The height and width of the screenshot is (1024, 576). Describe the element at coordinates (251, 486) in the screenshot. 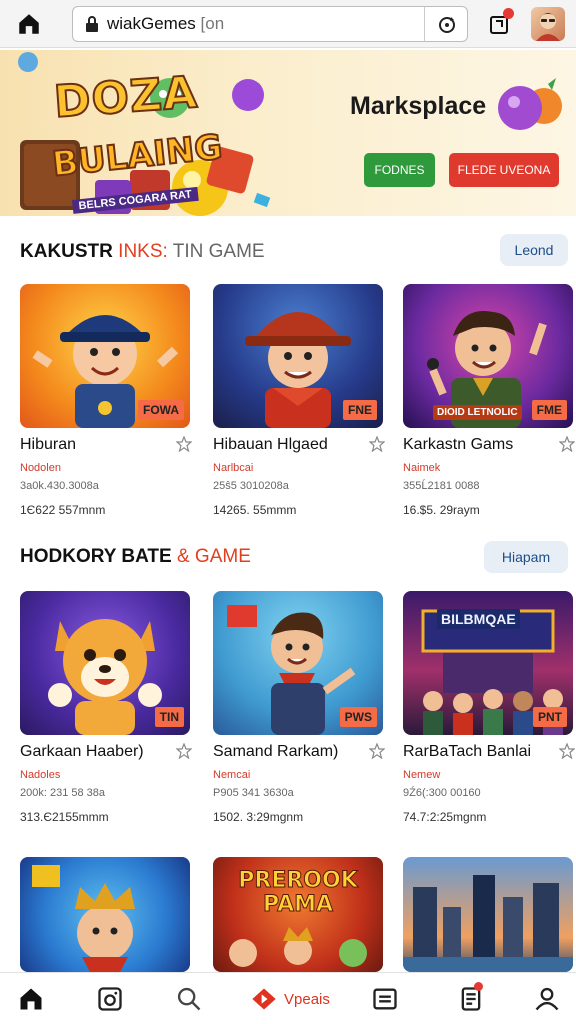

I see `game-meta: 25ŝ5 3010208a` at that location.